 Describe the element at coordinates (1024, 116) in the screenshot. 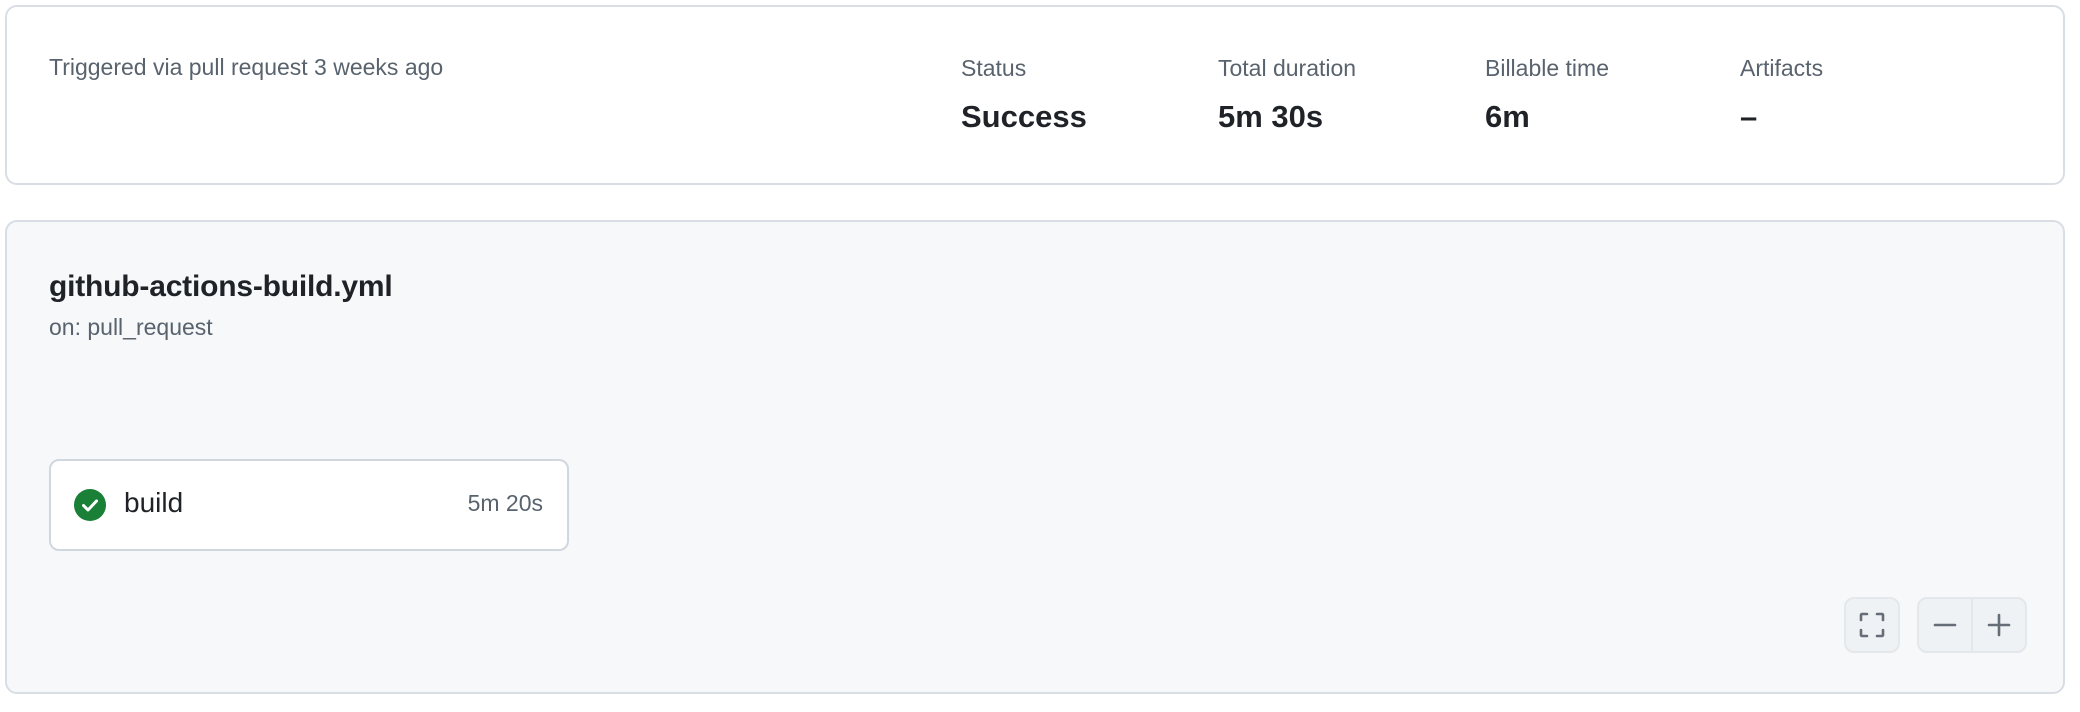

I see `status-value: Success` at that location.